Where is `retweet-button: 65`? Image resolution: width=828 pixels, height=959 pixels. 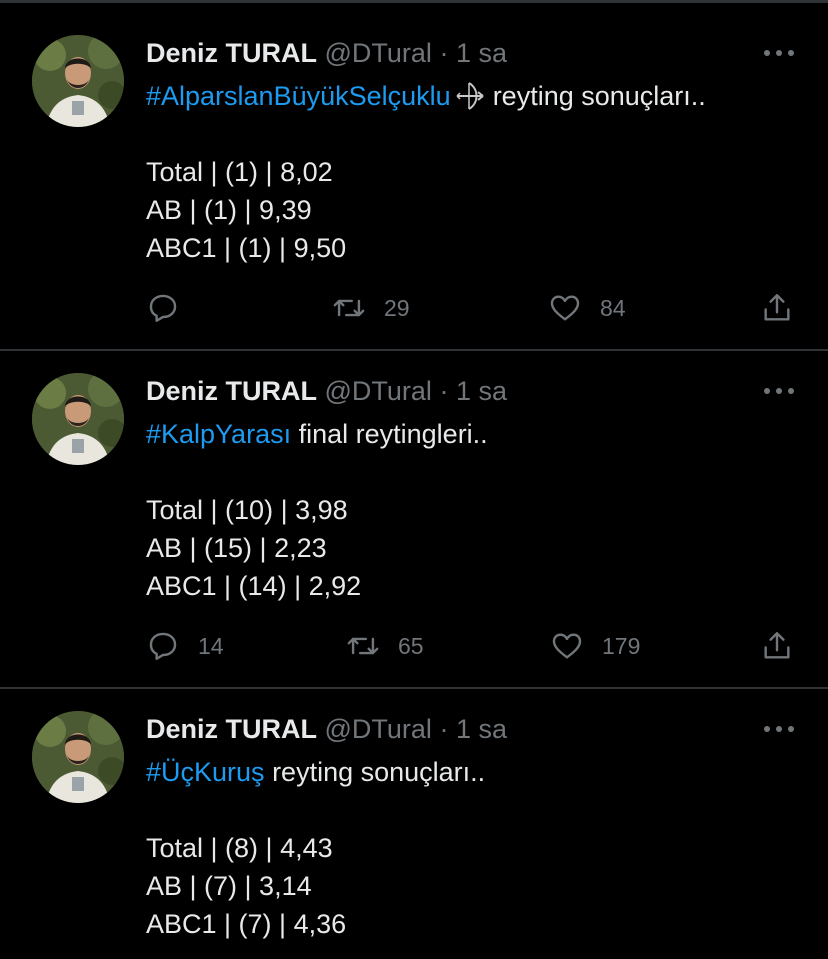
retweet-button: 65 is located at coordinates (385, 646).